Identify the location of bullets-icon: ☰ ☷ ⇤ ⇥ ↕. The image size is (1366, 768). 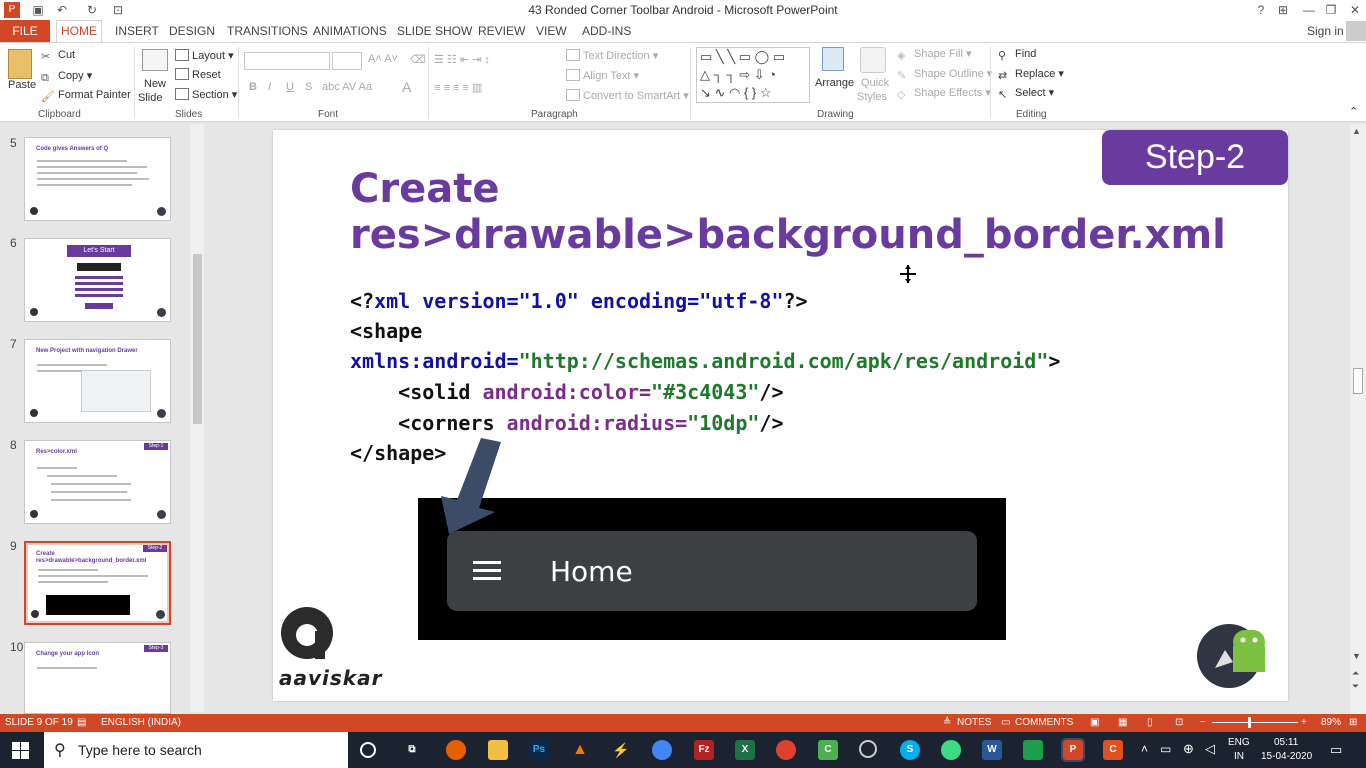
(462, 59).